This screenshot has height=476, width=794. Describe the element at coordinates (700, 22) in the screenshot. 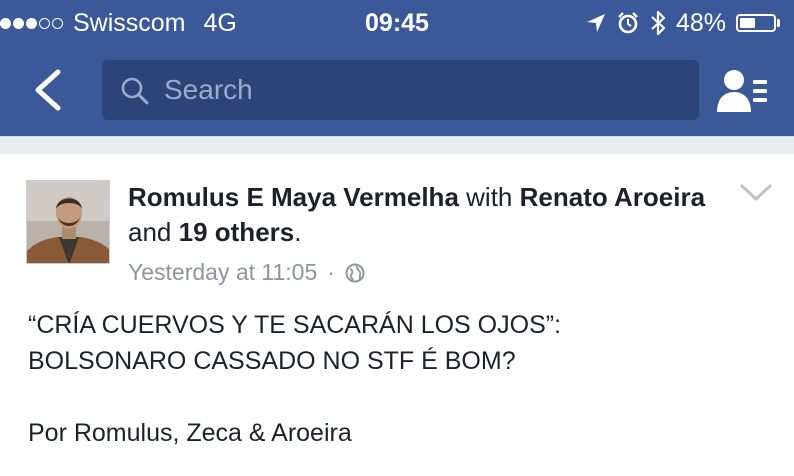

I see `battery-percentage: 48%` at that location.